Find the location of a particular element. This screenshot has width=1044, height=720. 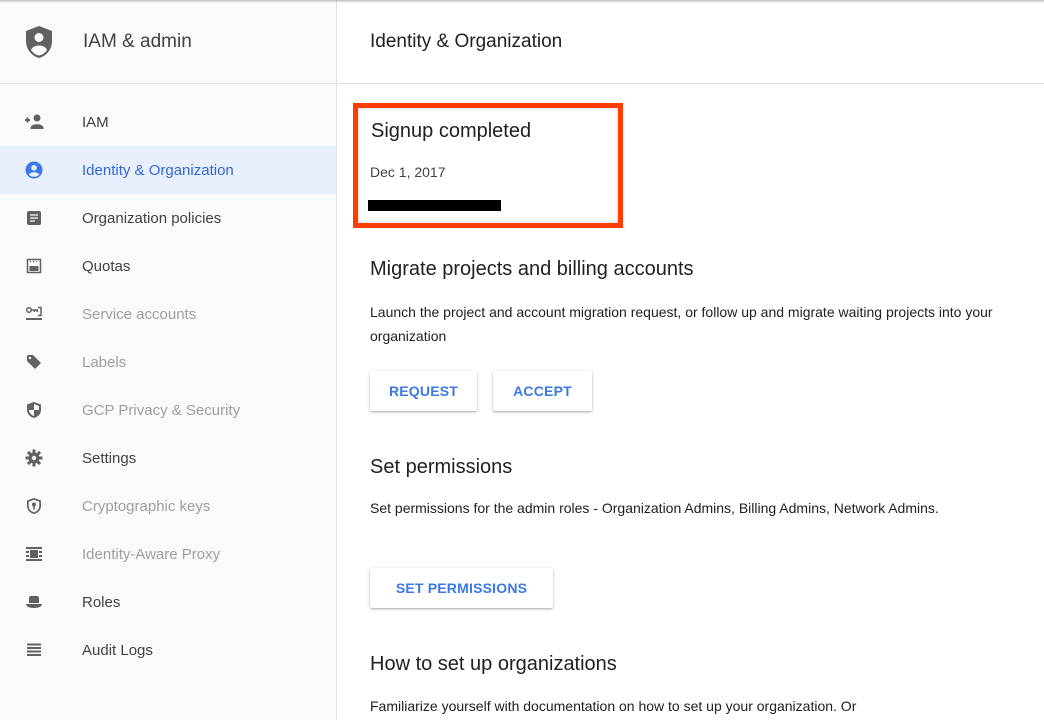

key-shield-icon is located at coordinates (34, 506).